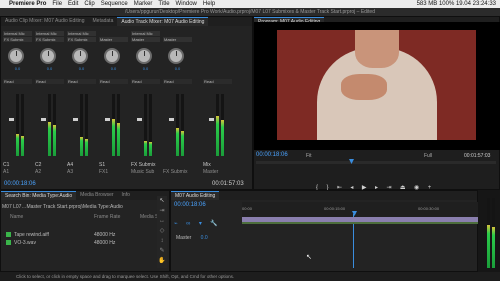 This screenshot has height=281, width=500. What do you see at coordinates (70, 165) in the screenshot?
I see `channel-sub-label: A4` at bounding box center [70, 165].